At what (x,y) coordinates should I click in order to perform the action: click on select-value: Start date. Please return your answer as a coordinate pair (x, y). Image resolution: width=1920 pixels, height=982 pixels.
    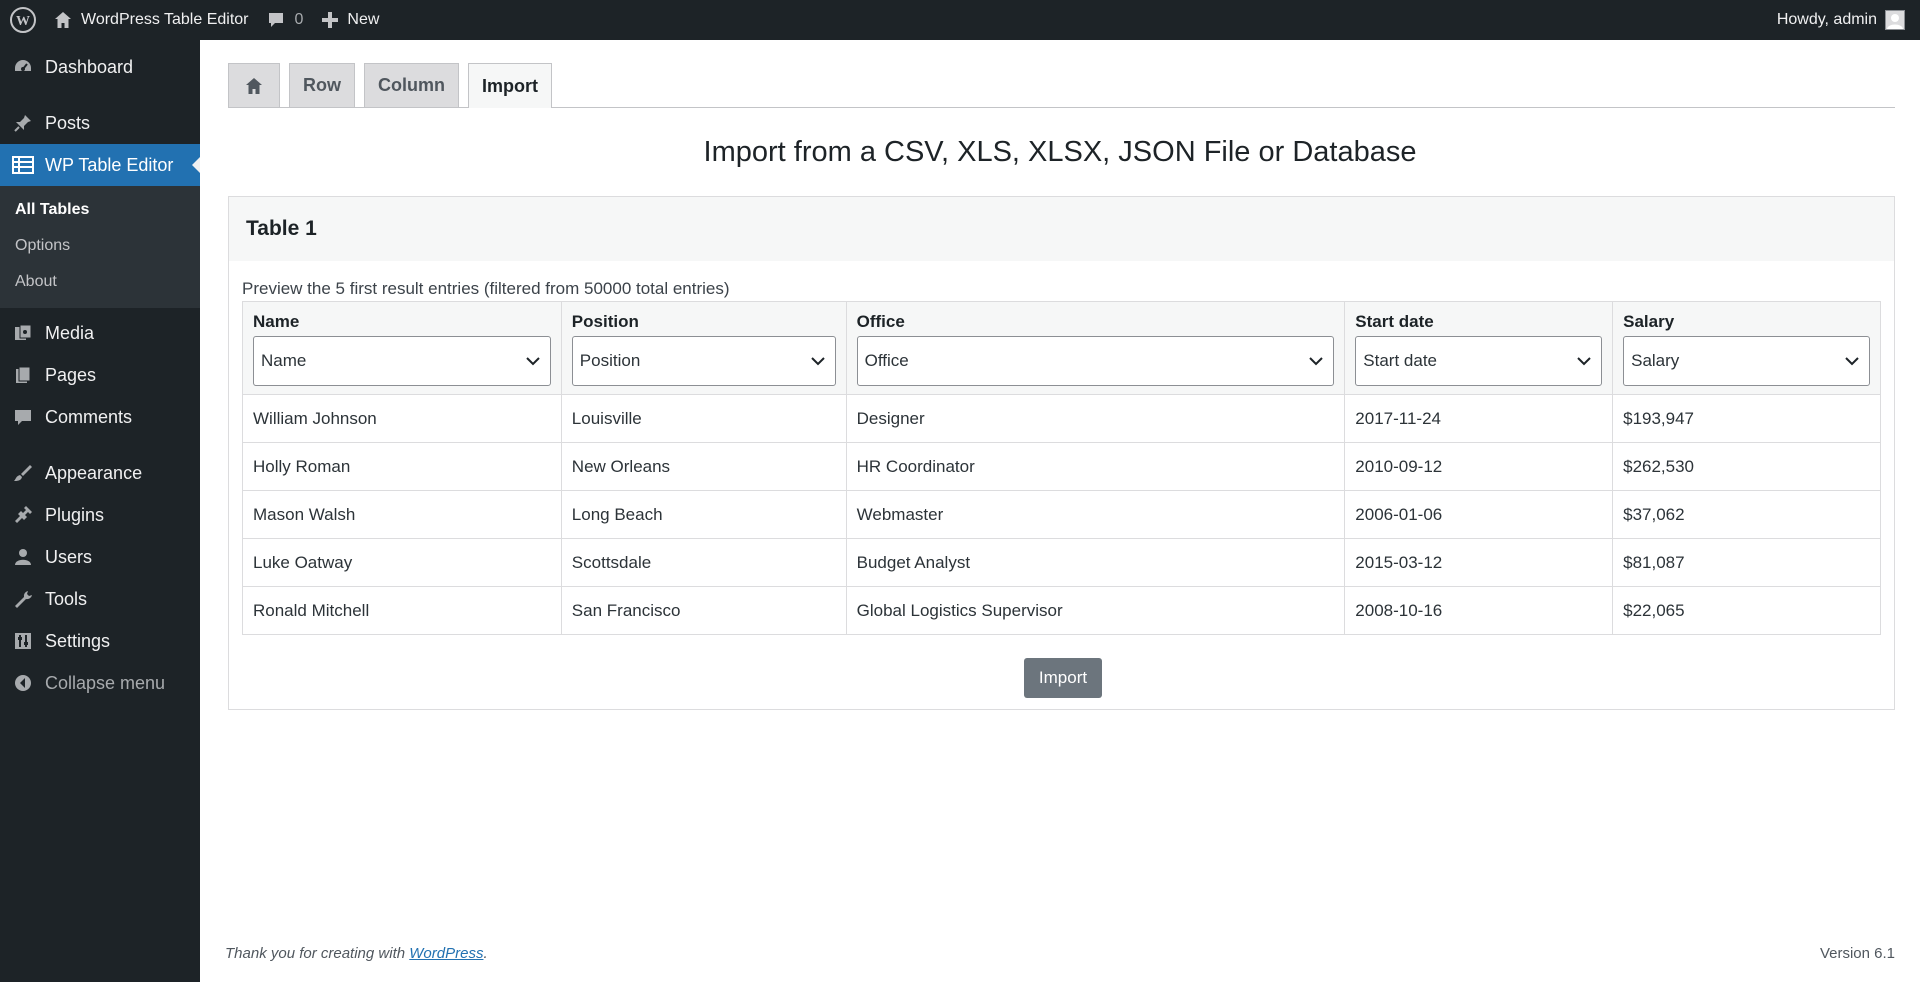
    Looking at the image, I should click on (1400, 360).